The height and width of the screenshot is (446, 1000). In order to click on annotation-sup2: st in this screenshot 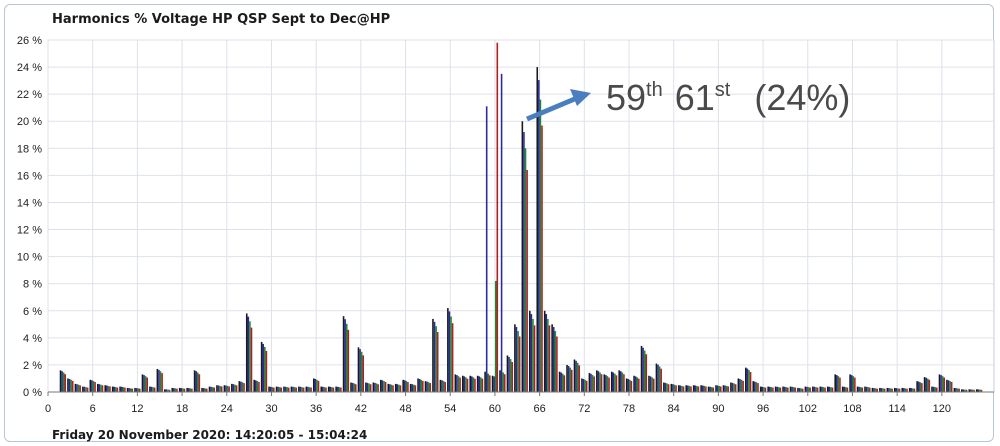, I will do `click(723, 90)`.